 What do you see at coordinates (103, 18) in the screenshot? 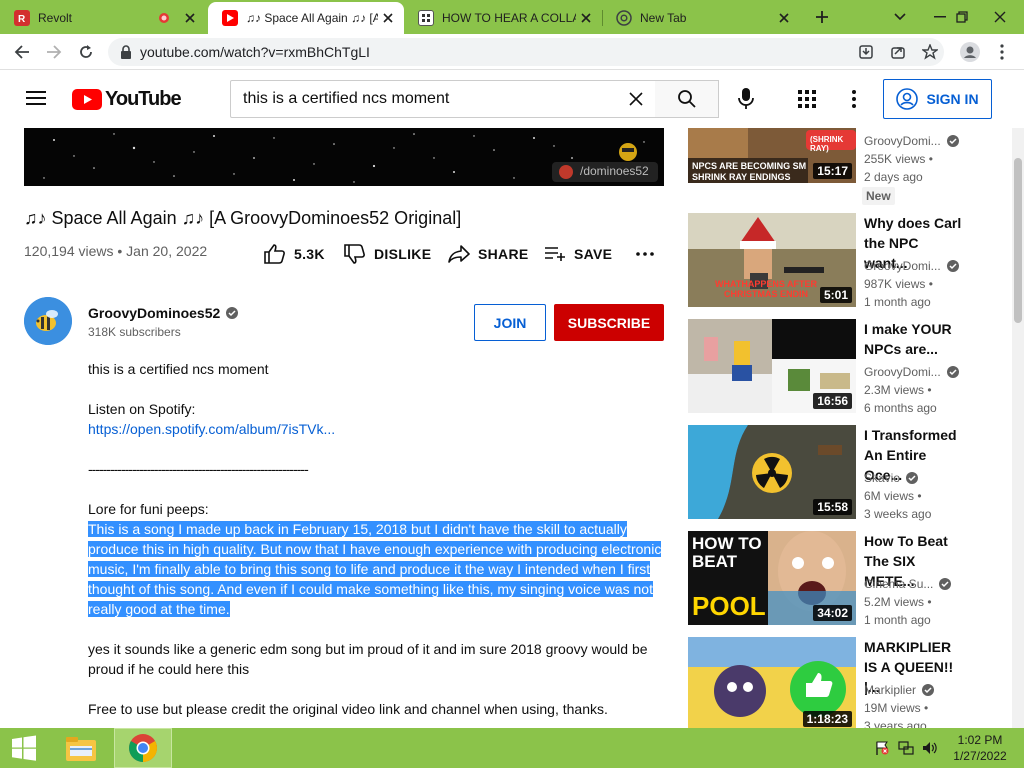
I see `tab-revolt: R Revolt` at bounding box center [103, 18].